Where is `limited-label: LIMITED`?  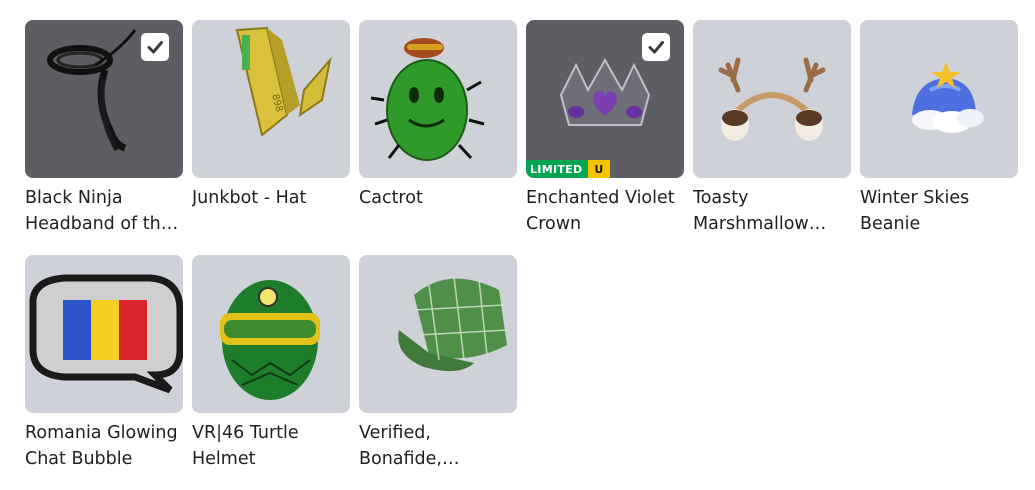
limited-label: LIMITED is located at coordinates (557, 169).